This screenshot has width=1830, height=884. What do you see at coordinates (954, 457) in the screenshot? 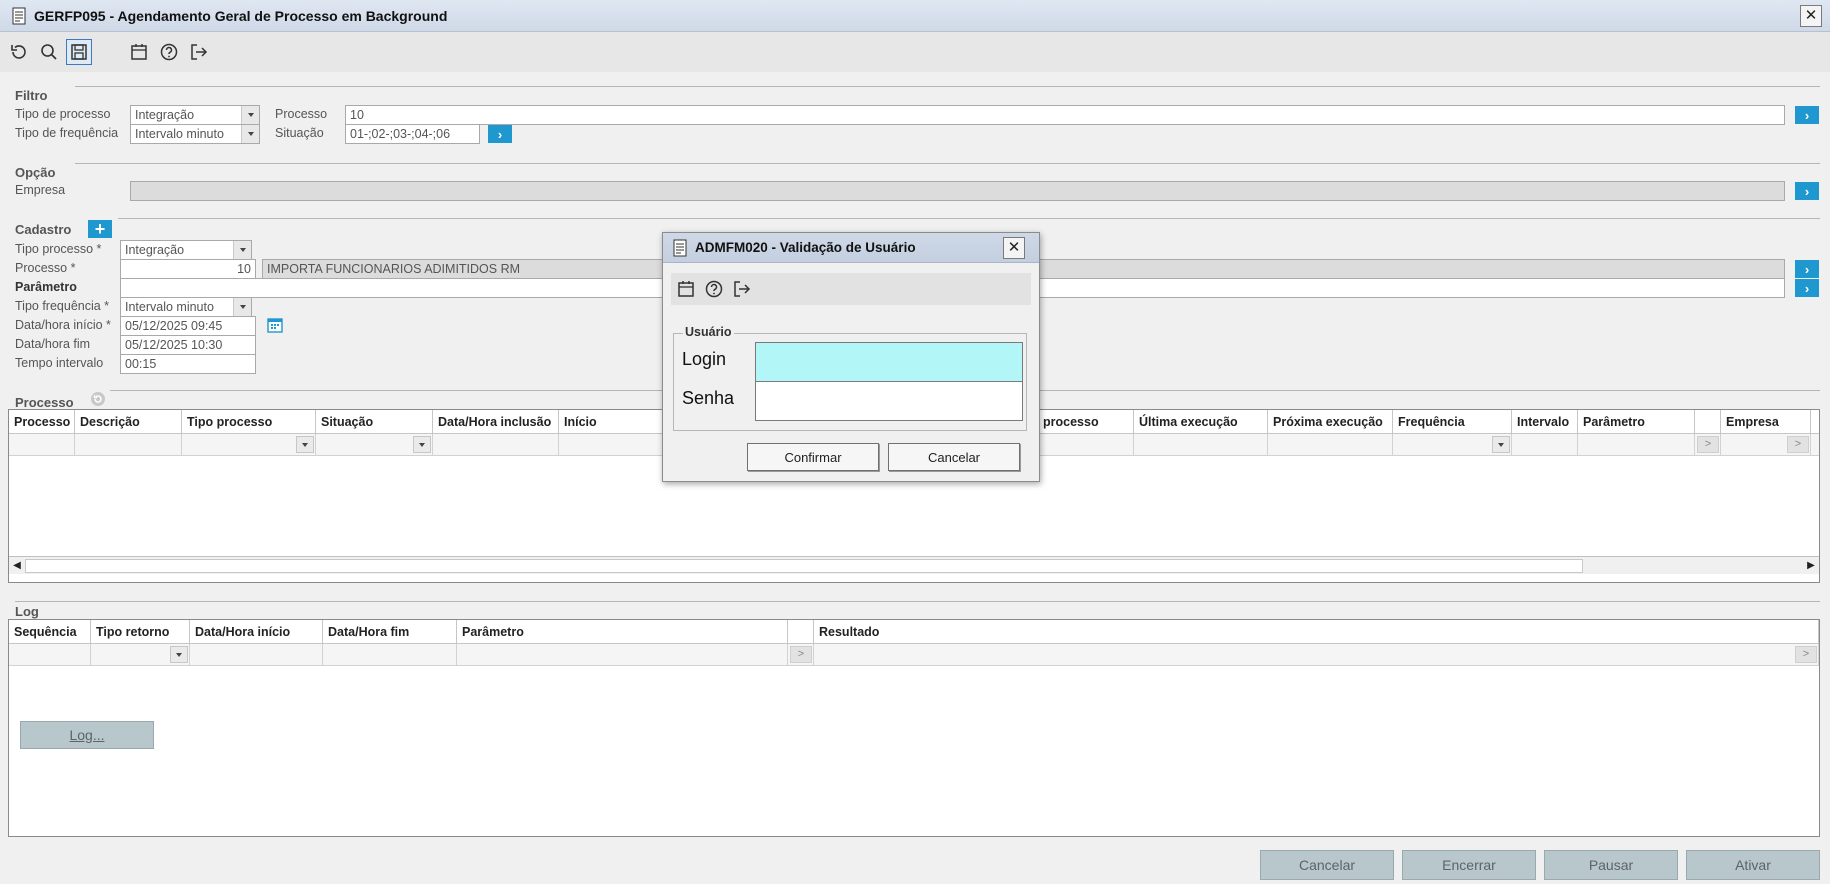
I see `dialog-cancelar-button: Cancelar` at bounding box center [954, 457].